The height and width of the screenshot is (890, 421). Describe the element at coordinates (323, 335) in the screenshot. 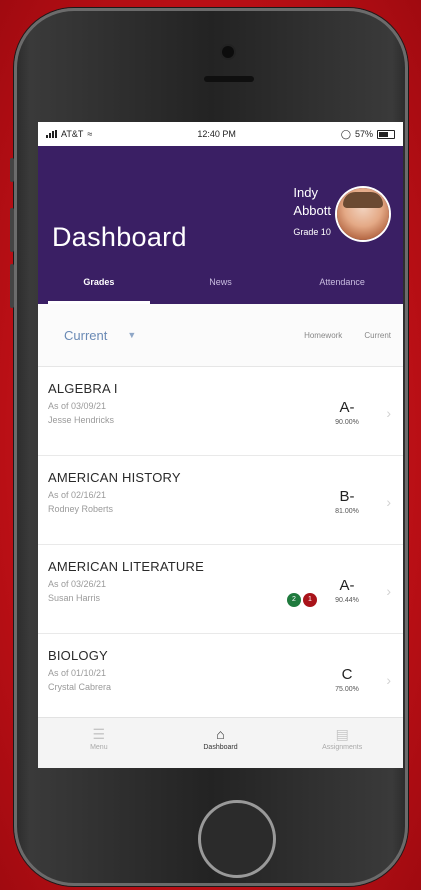

I see `homework-link: Homework` at that location.